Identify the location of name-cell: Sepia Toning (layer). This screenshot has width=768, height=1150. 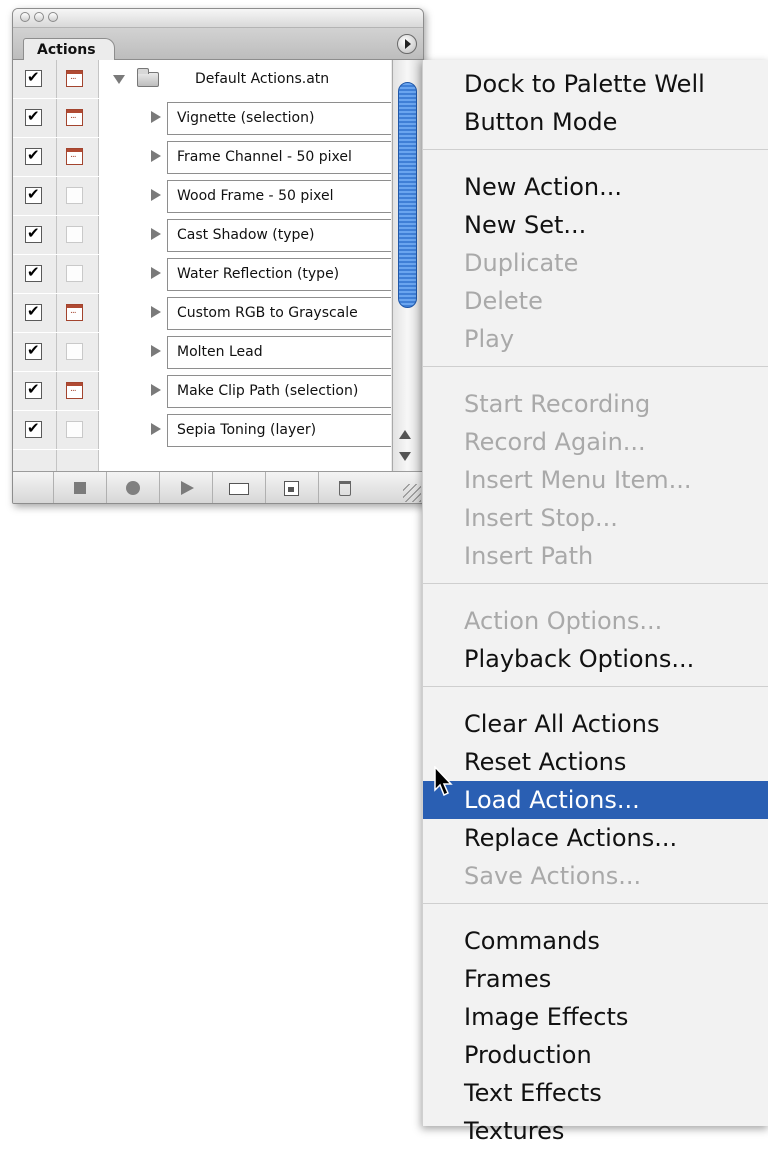
(245, 430).